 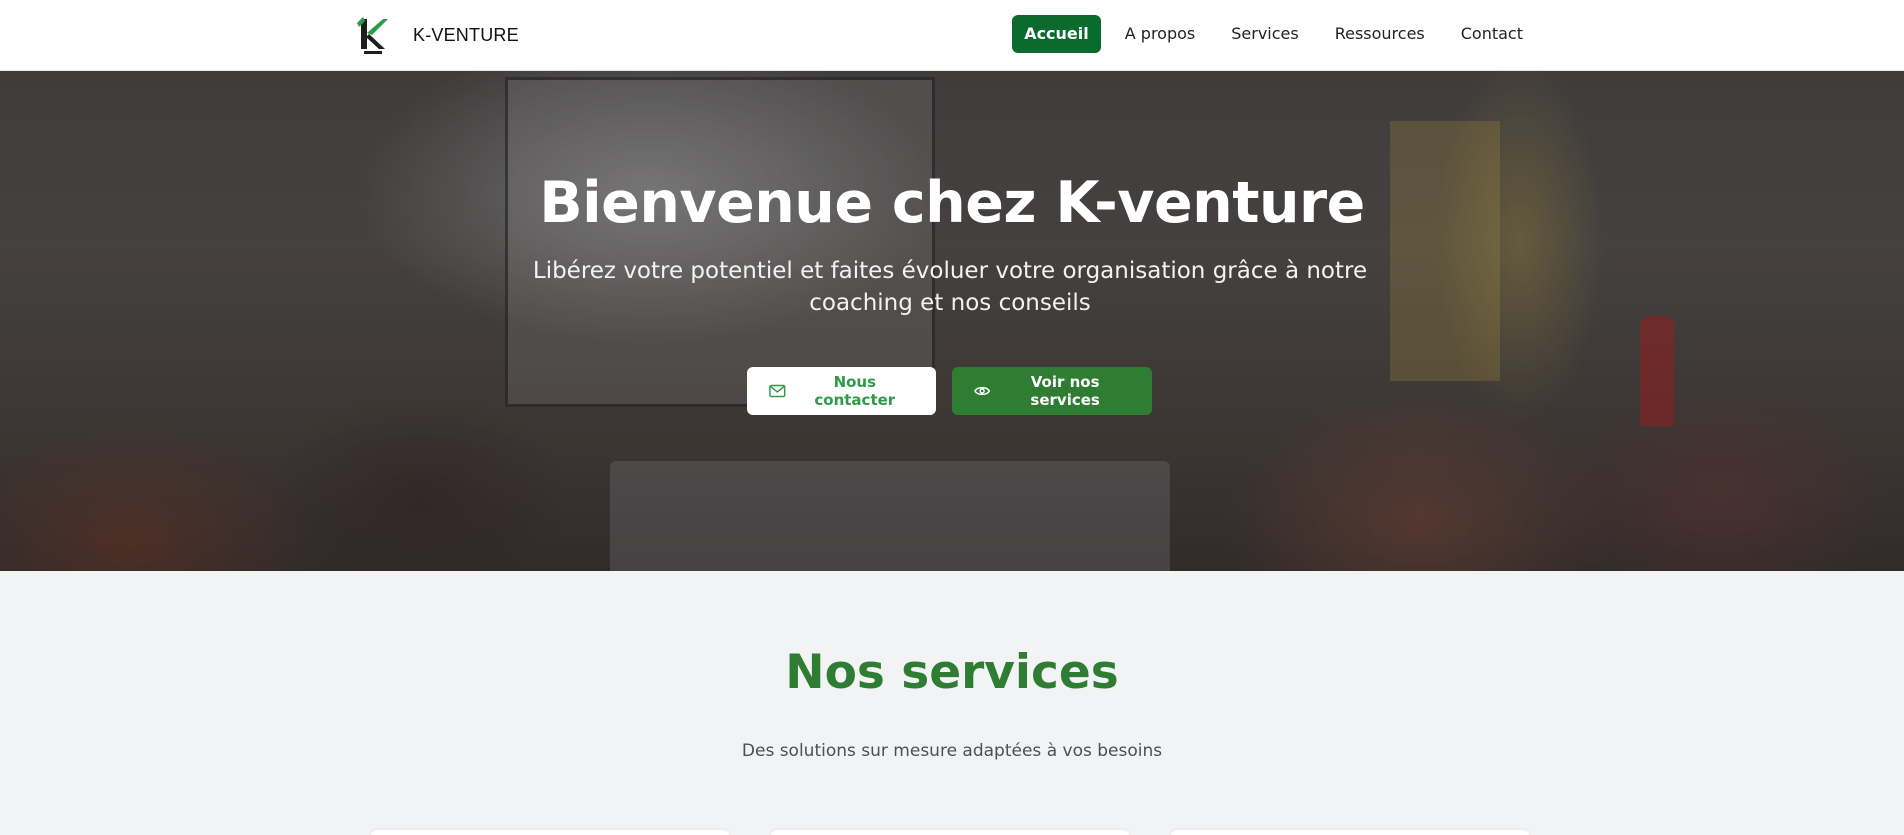 I want to click on contact-button-label: Nous contacter, so click(x=855, y=391).